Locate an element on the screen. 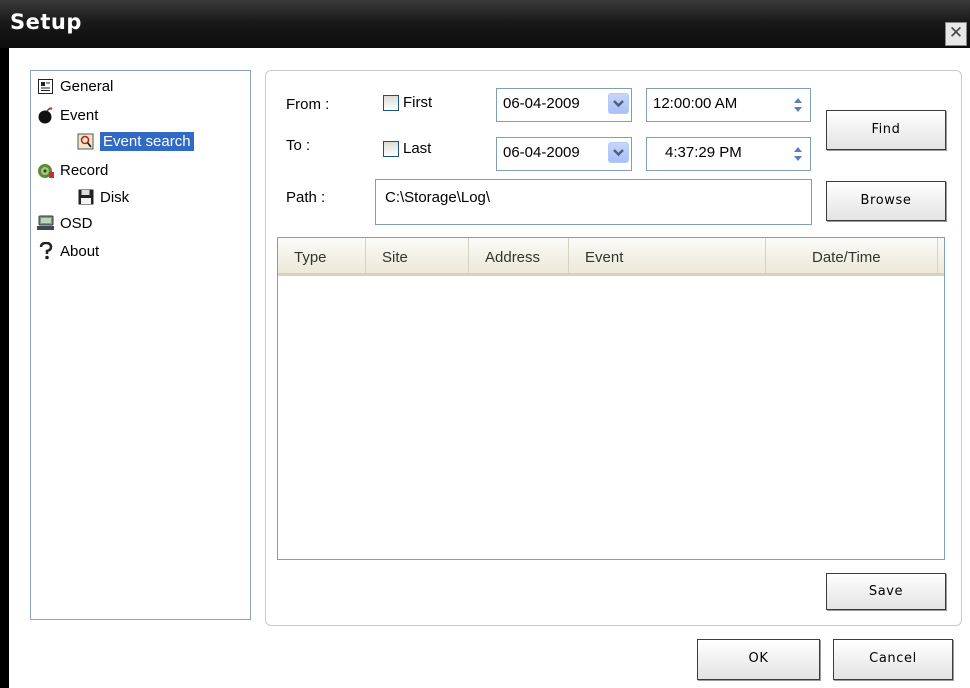 Image resolution: width=970 pixels, height=688 pixels. column-header-address: Address is located at coordinates (519, 255).